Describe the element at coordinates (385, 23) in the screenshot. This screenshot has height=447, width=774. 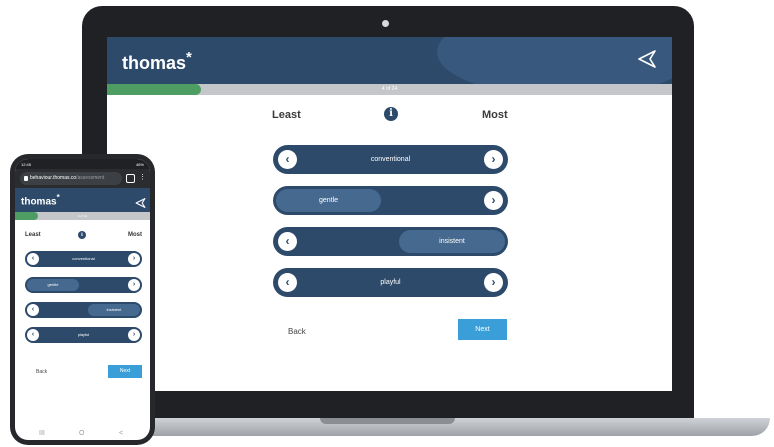
I see `webcam` at that location.